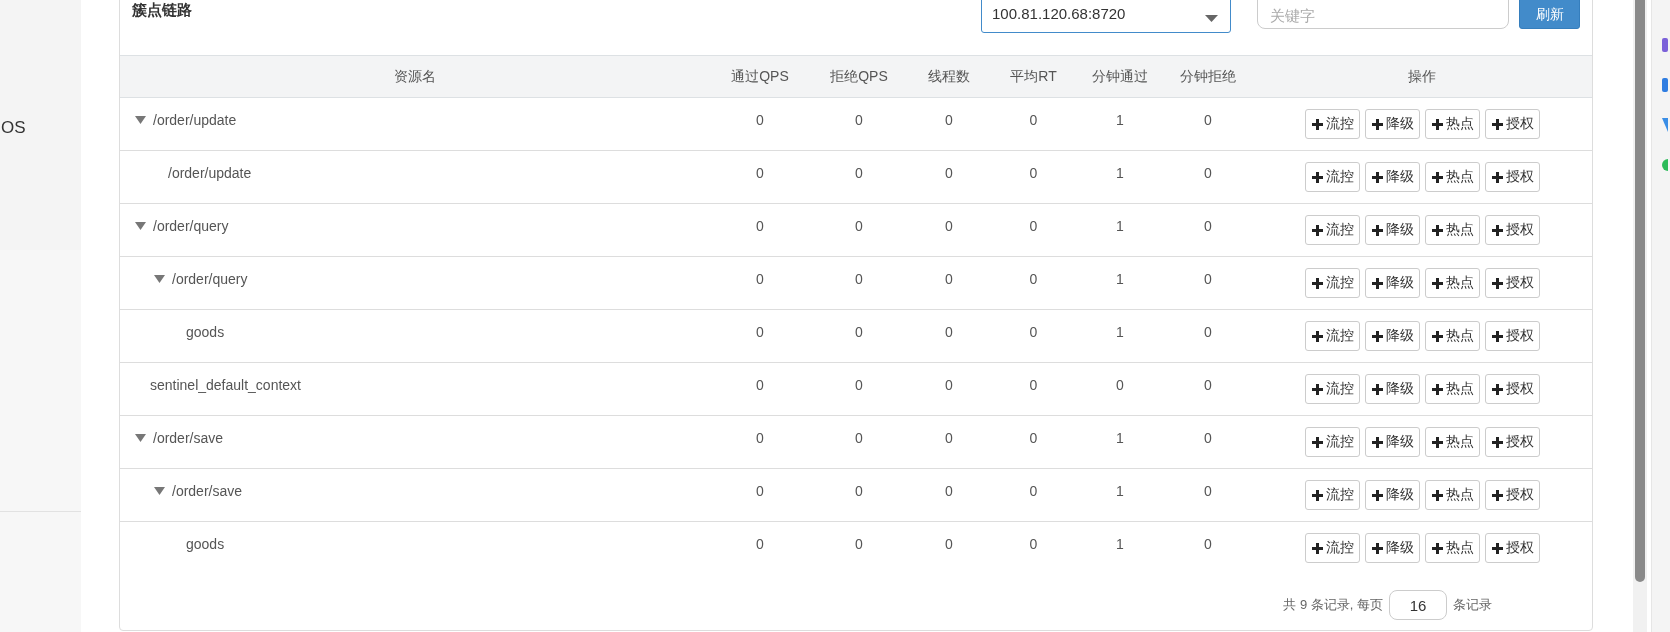  What do you see at coordinates (1106, 16) in the screenshot?
I see `machine-select: 100.81.120.68:8720` at bounding box center [1106, 16].